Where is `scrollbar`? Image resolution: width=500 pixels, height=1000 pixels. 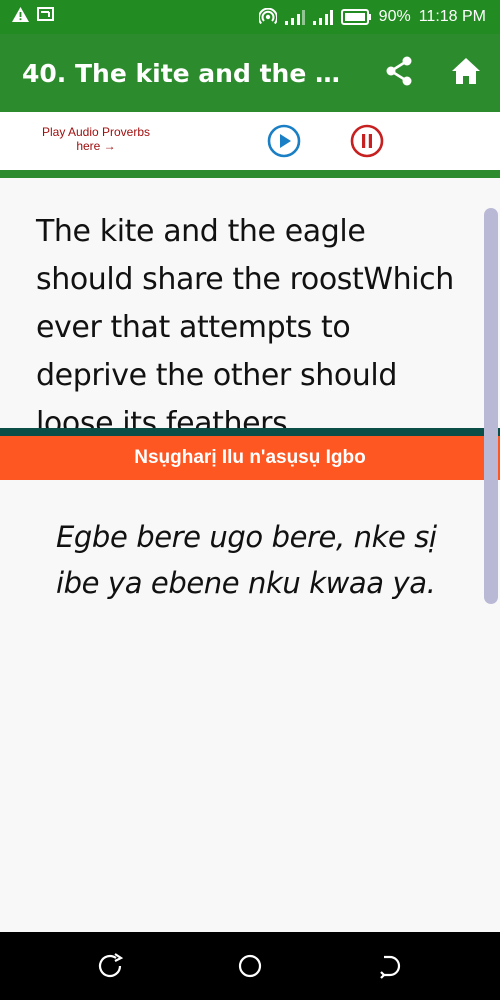
scrollbar is located at coordinates (491, 406).